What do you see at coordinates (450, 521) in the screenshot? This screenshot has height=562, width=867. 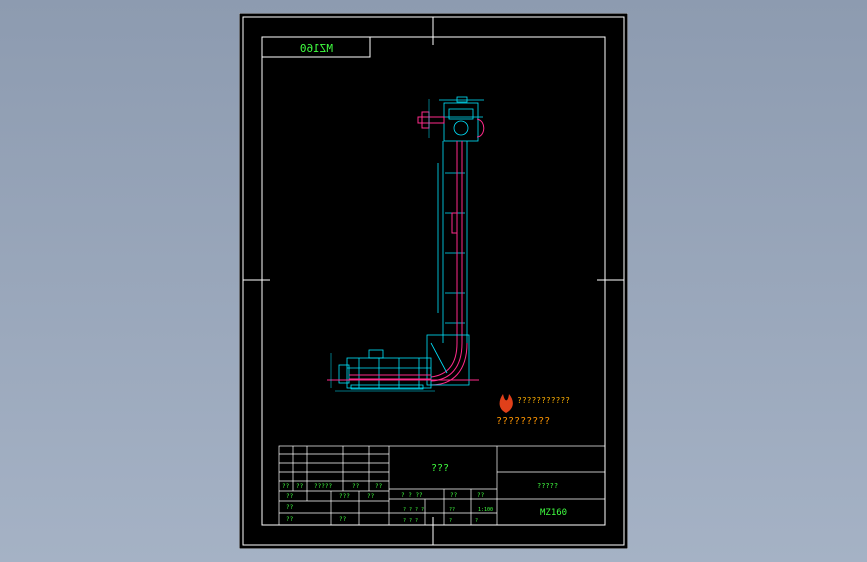 I see `tb-r5-c4: ?` at bounding box center [450, 521].